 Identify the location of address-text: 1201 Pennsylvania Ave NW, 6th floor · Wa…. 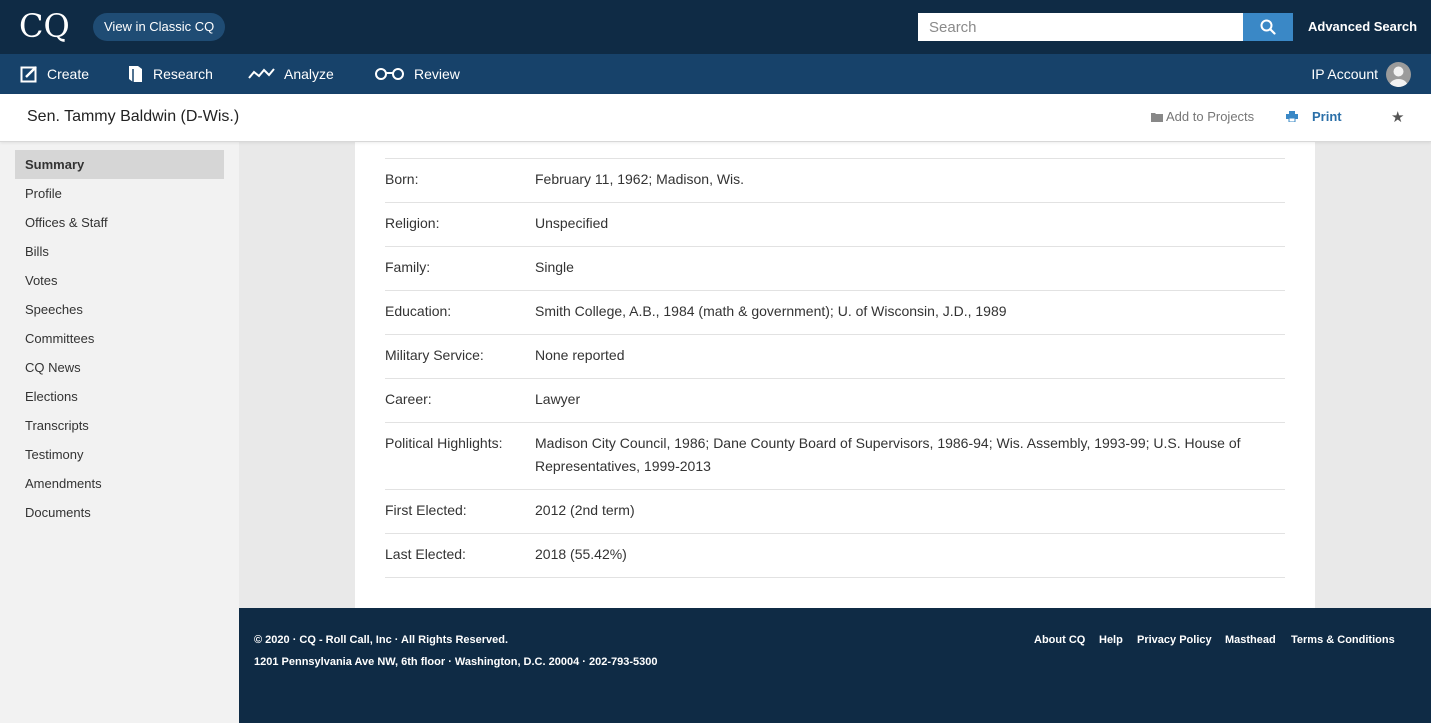
(456, 662).